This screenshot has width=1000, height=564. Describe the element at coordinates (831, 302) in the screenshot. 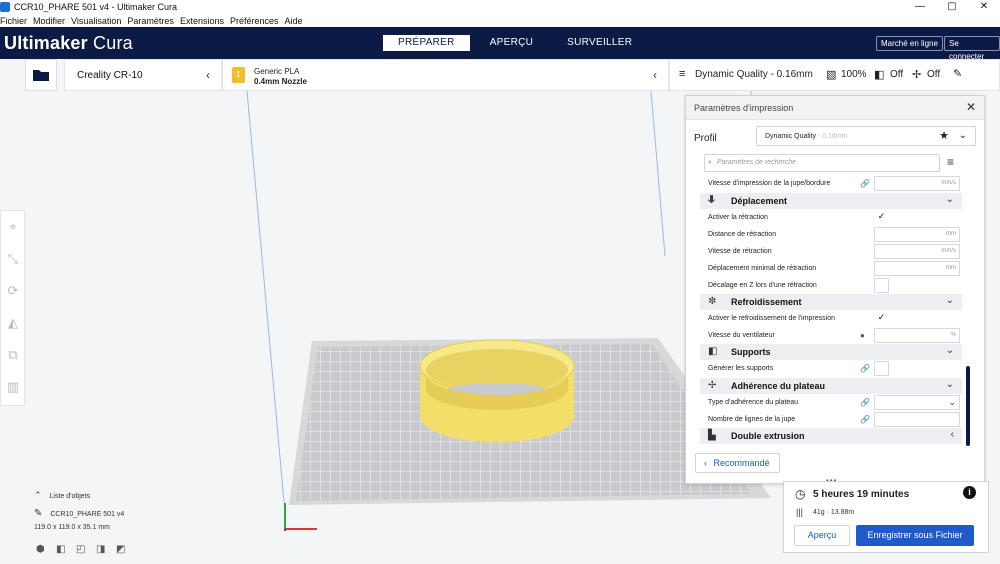

I see `category-cooling: ✼ Refroidissement ⌄` at that location.